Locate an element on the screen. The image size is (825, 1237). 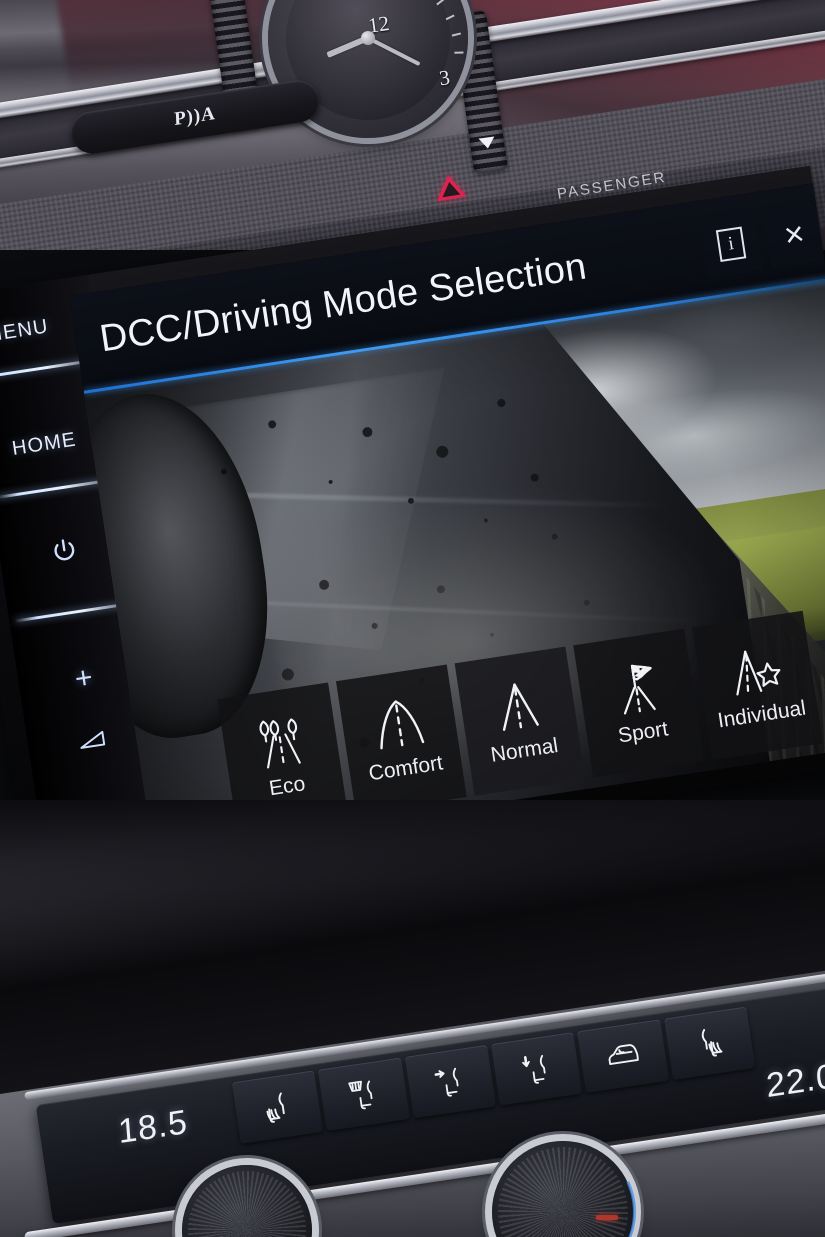
mode-button-sport: Sport is located at coordinates (639, 703).